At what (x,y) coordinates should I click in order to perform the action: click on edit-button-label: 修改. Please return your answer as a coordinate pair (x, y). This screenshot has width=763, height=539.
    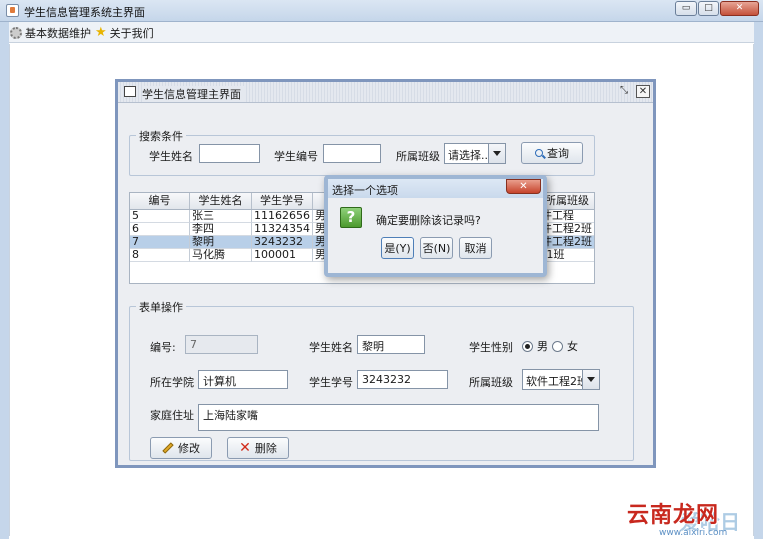
    Looking at the image, I should click on (189, 448).